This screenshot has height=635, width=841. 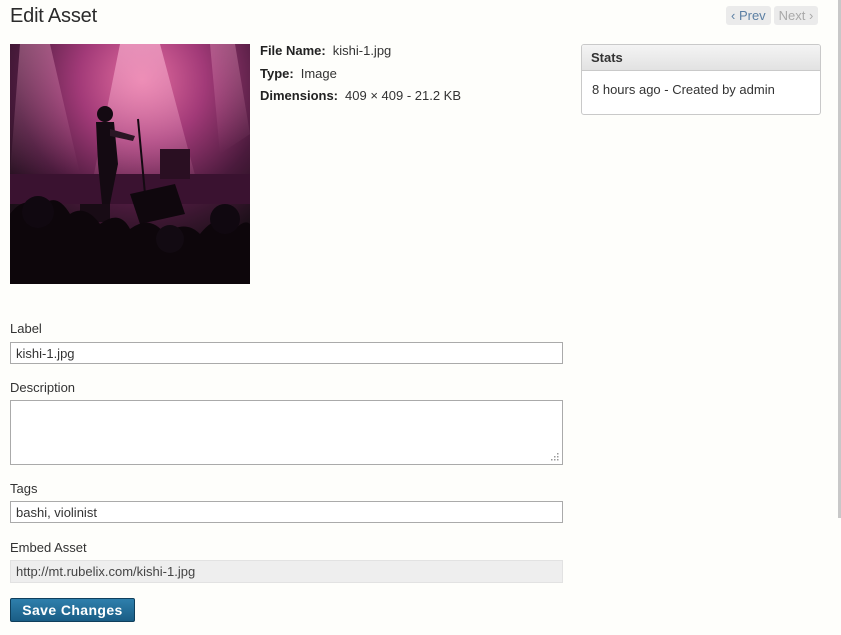 I want to click on tags-field-label: Tags, so click(x=24, y=488).